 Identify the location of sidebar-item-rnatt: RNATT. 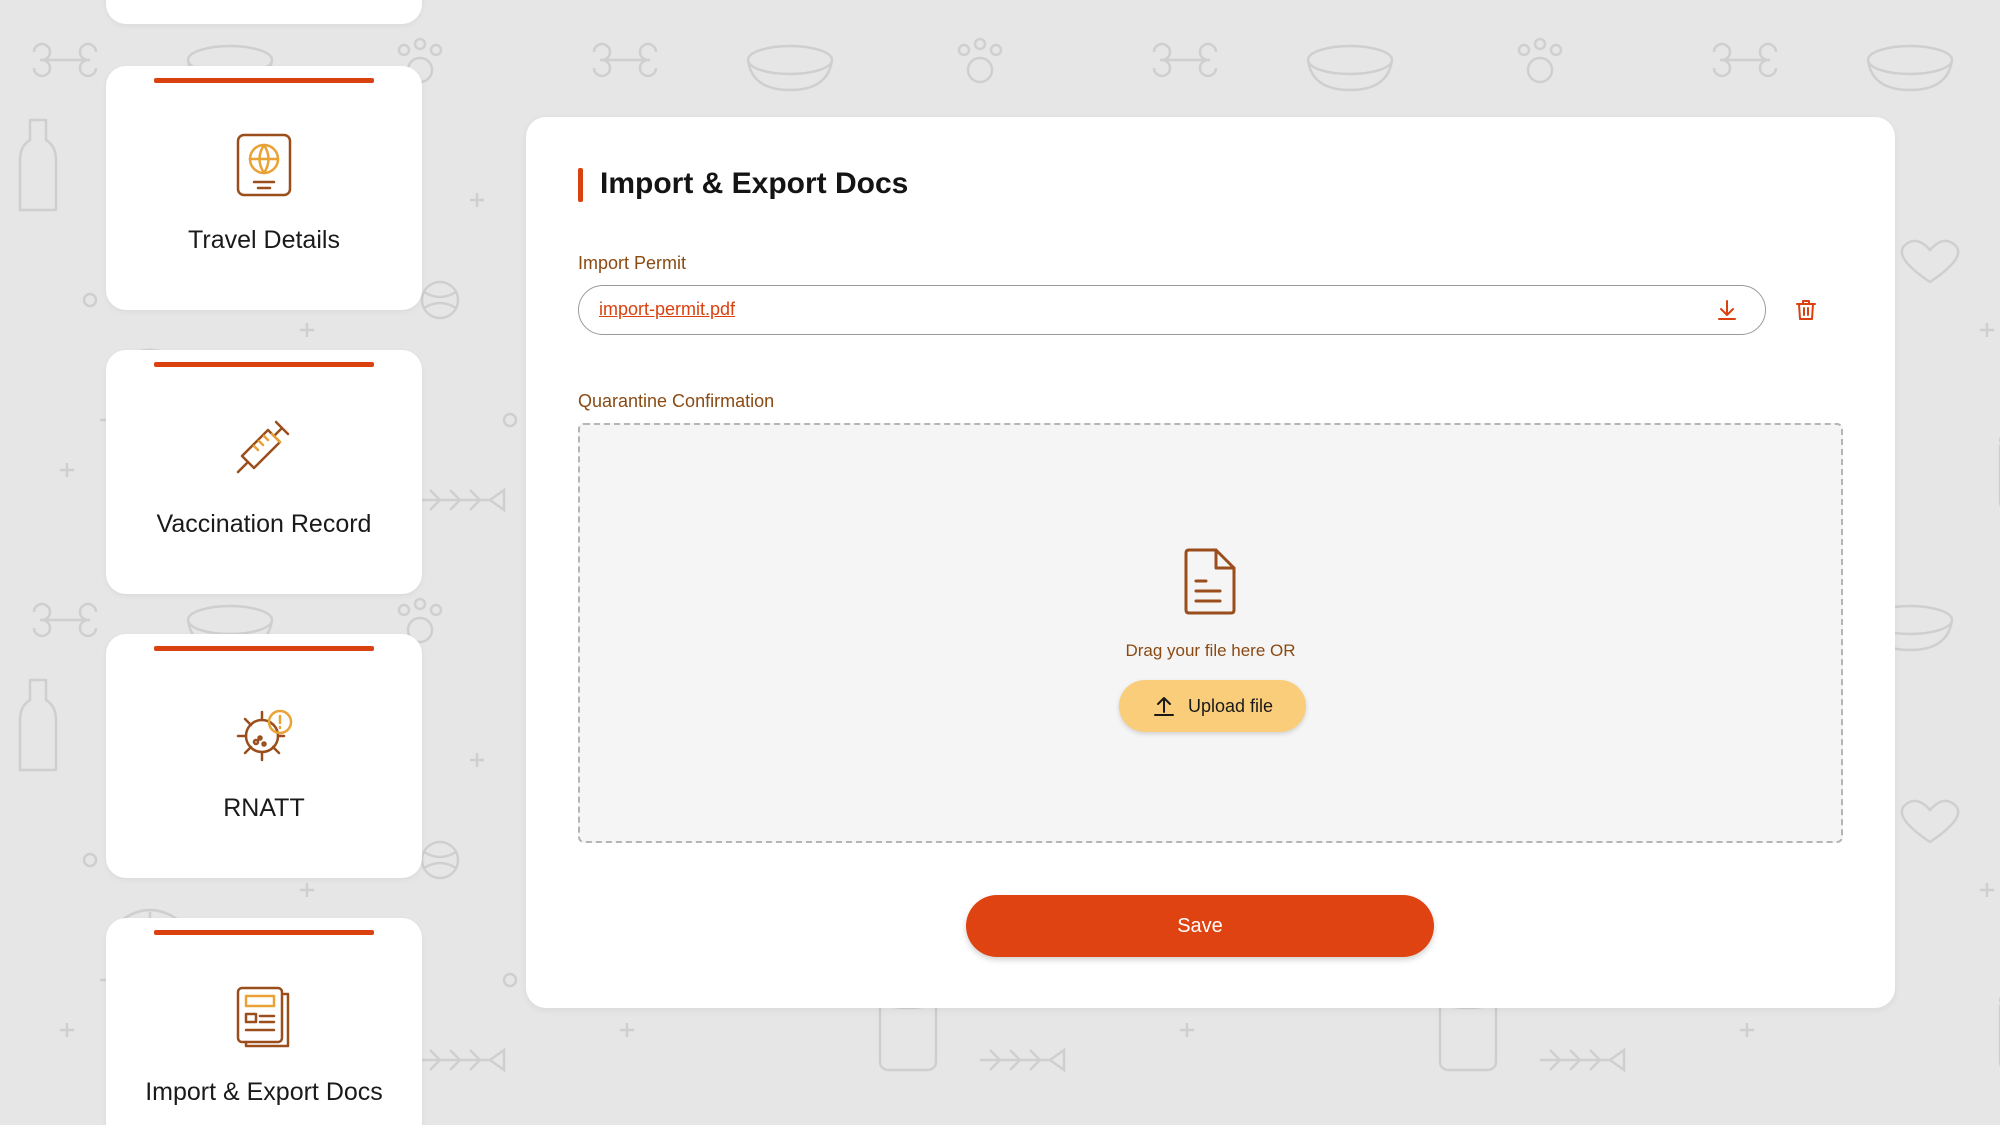
(264, 756).